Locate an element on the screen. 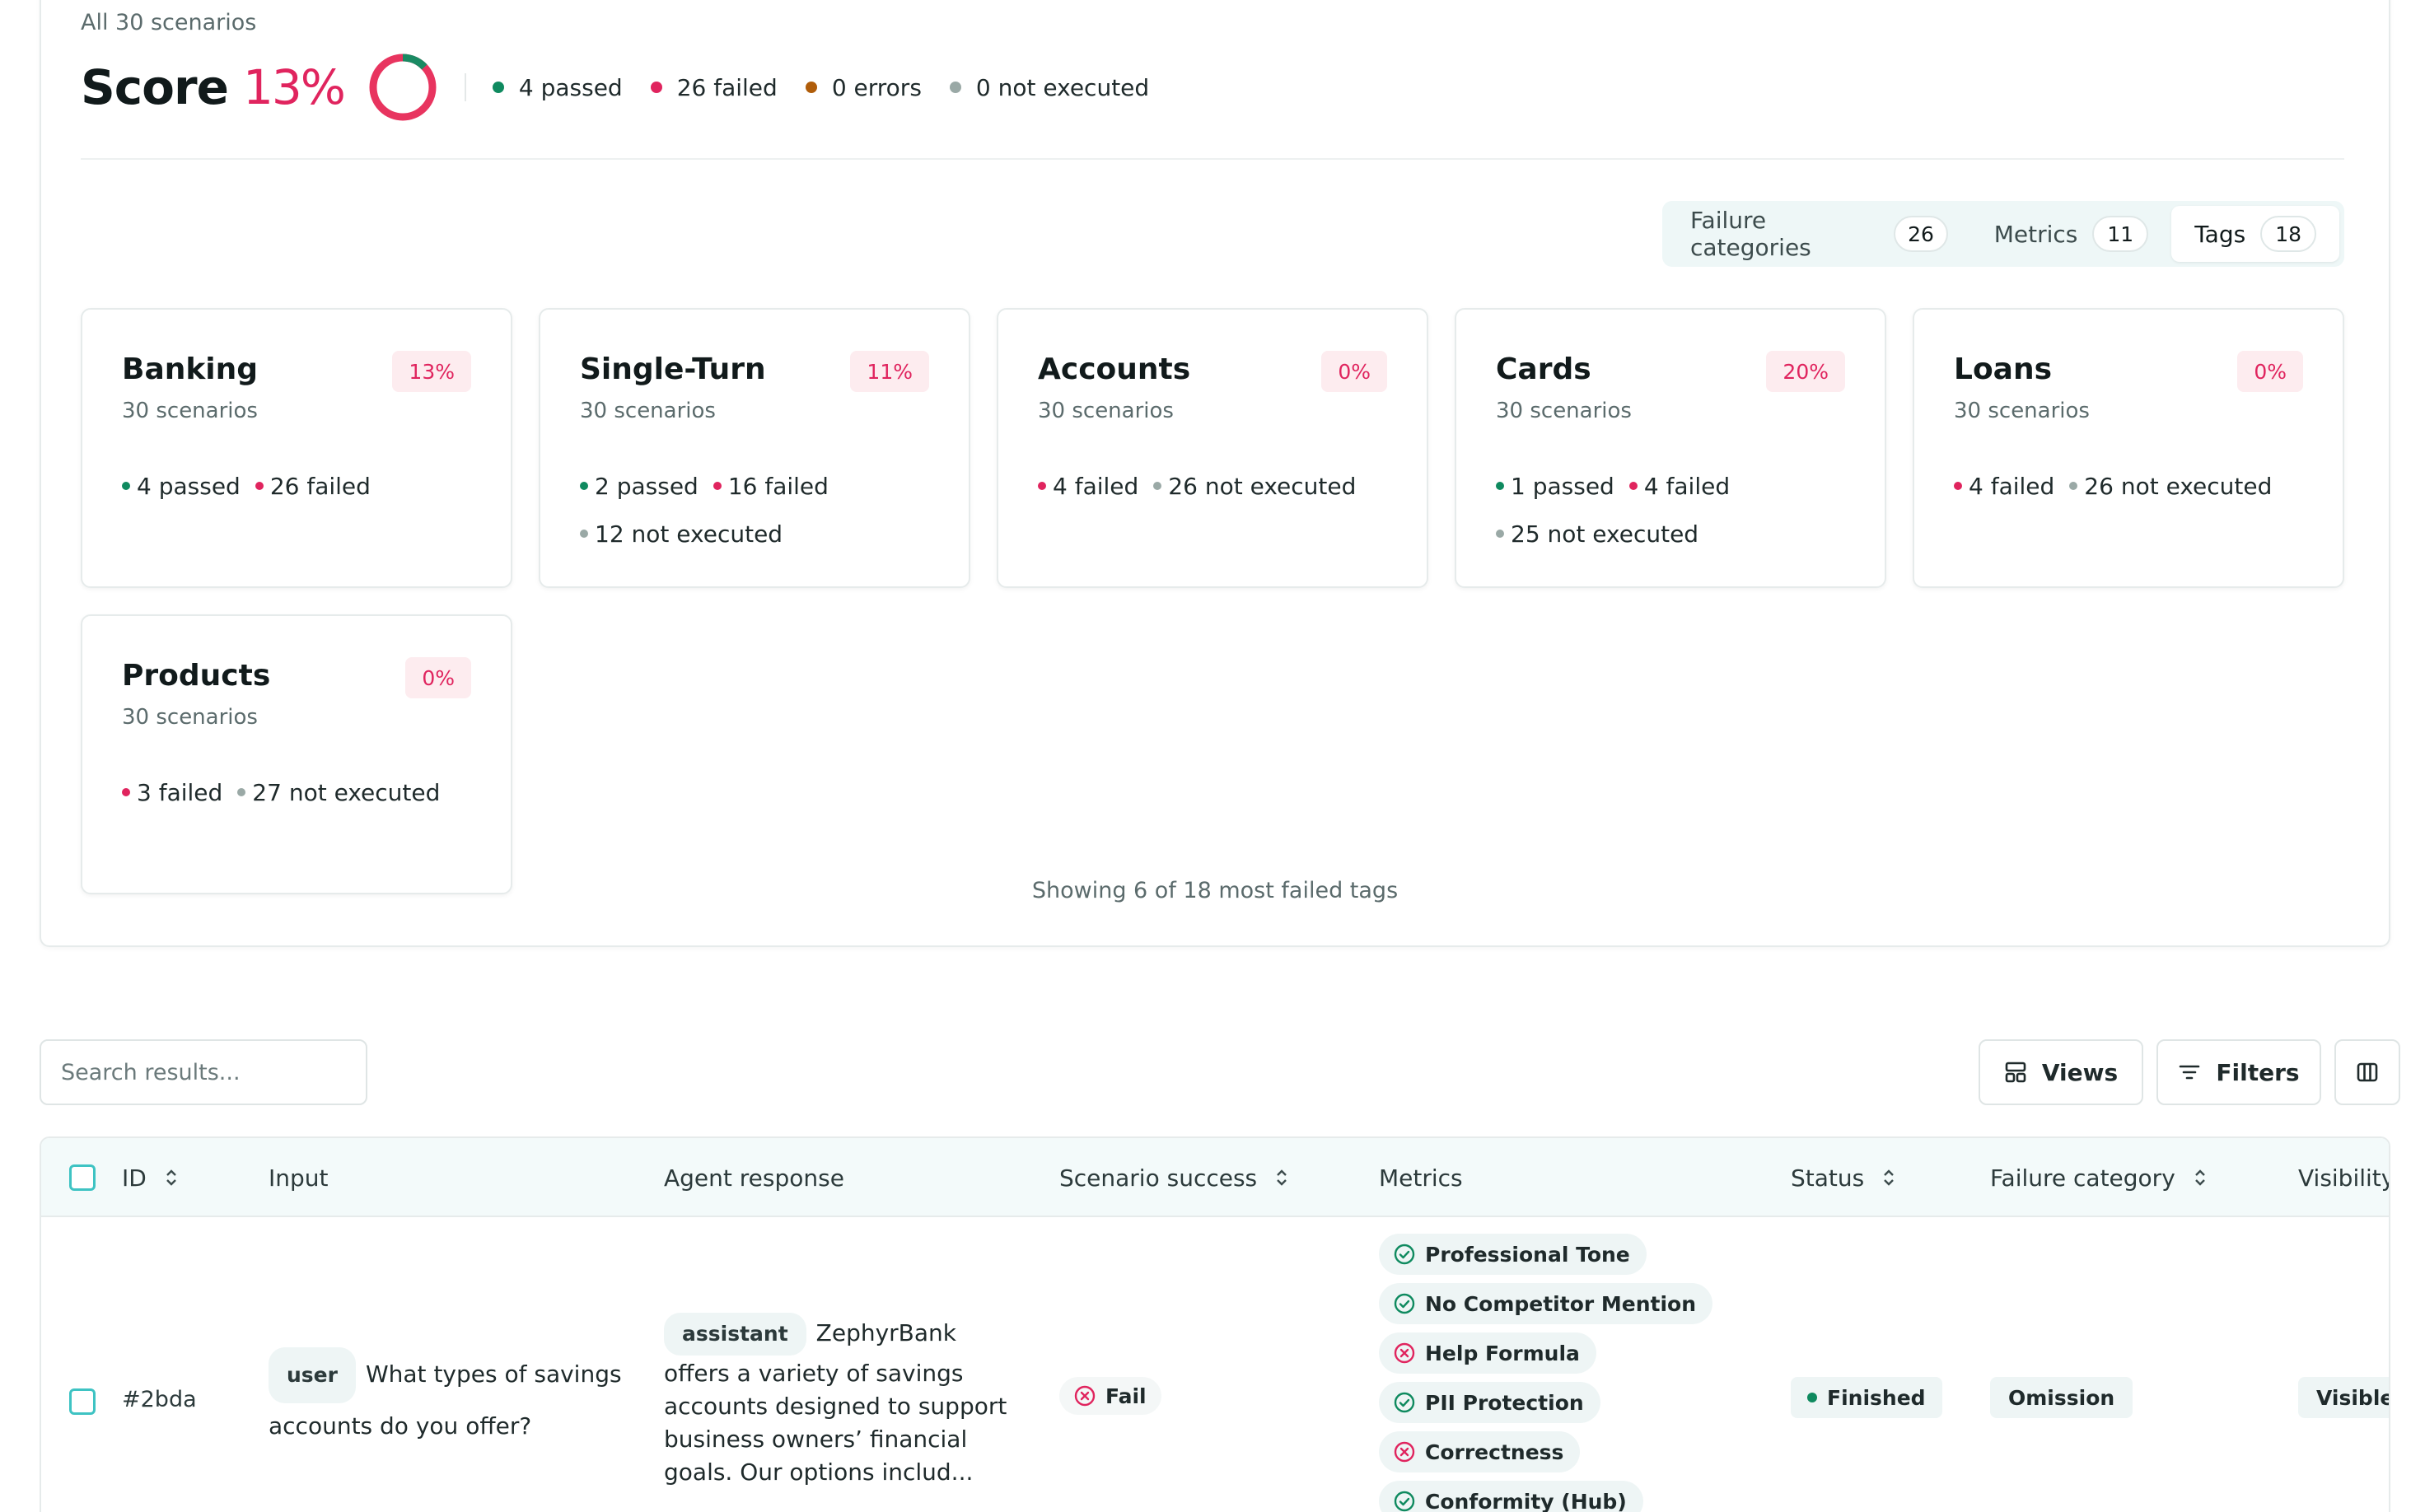 The image size is (2425, 1512). tag-stat-not-executed: 27 not executed is located at coordinates (338, 792).